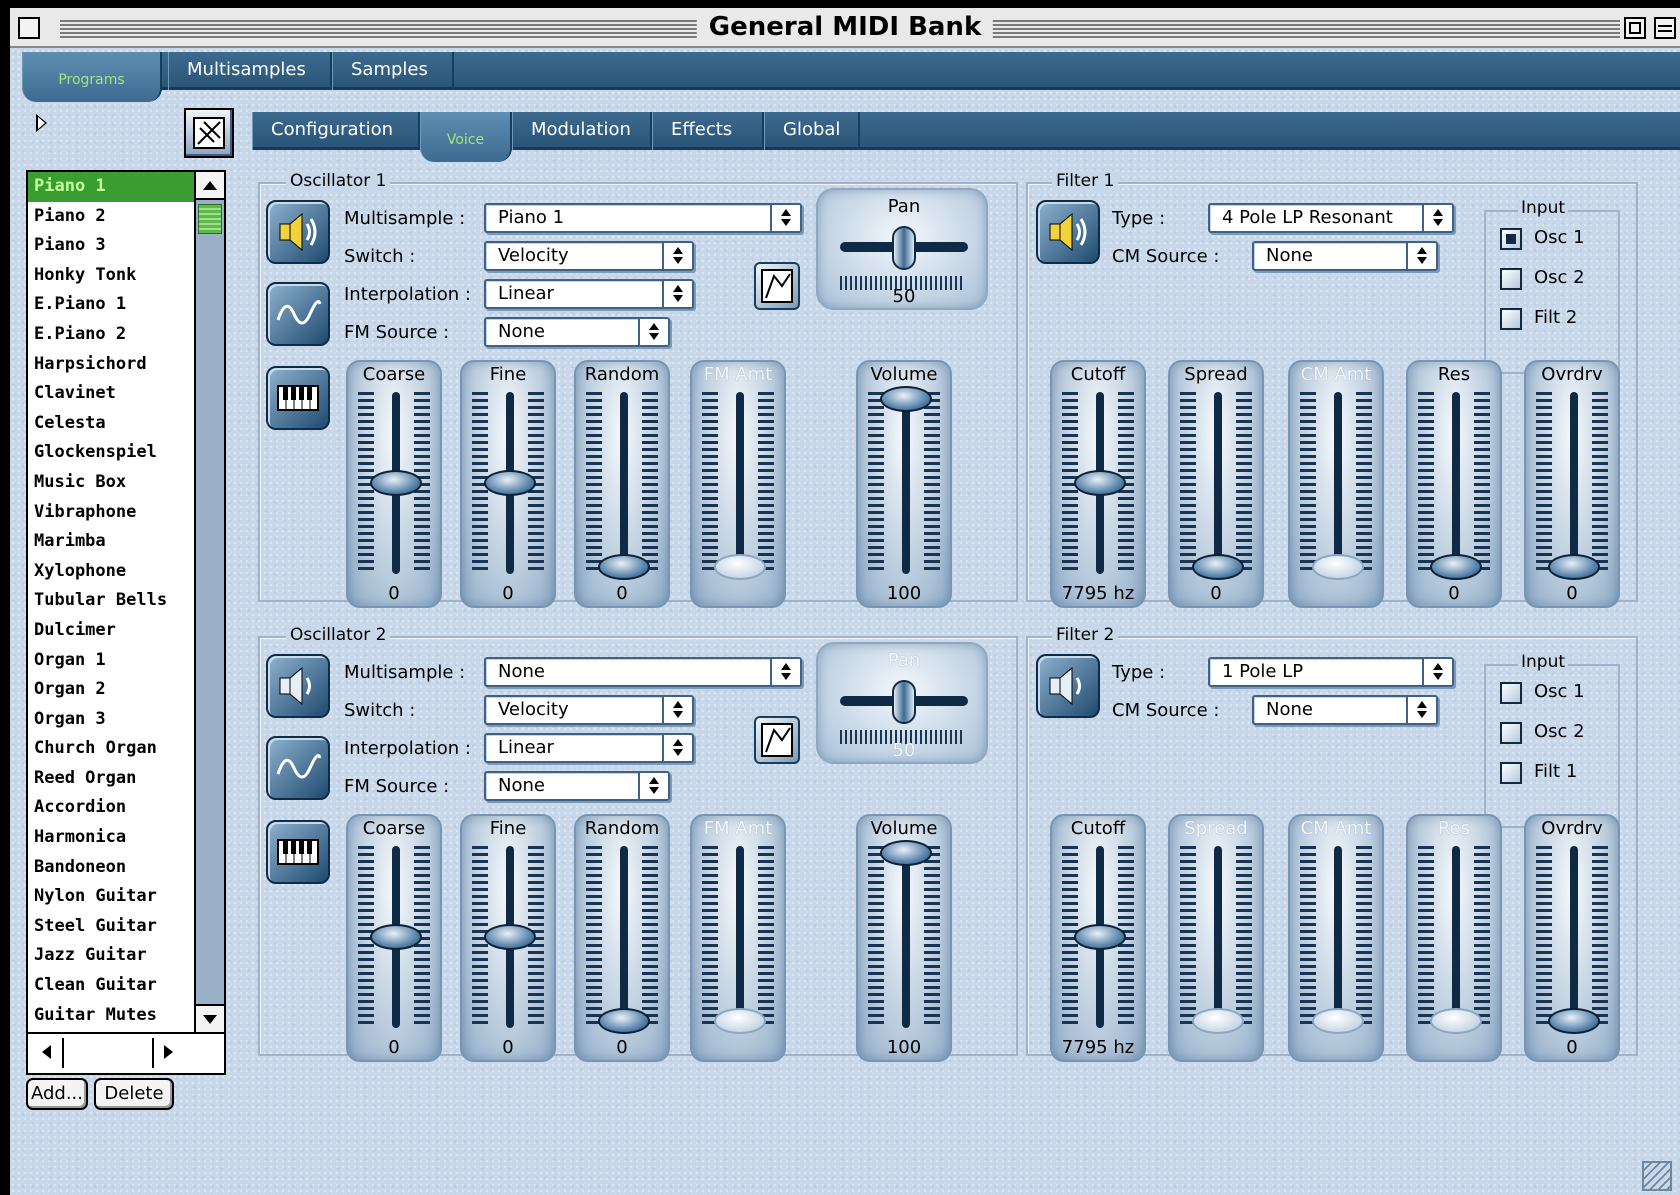 This screenshot has width=1680, height=1195. What do you see at coordinates (112, 365) in the screenshot?
I see `list-item: Harpsichord` at bounding box center [112, 365].